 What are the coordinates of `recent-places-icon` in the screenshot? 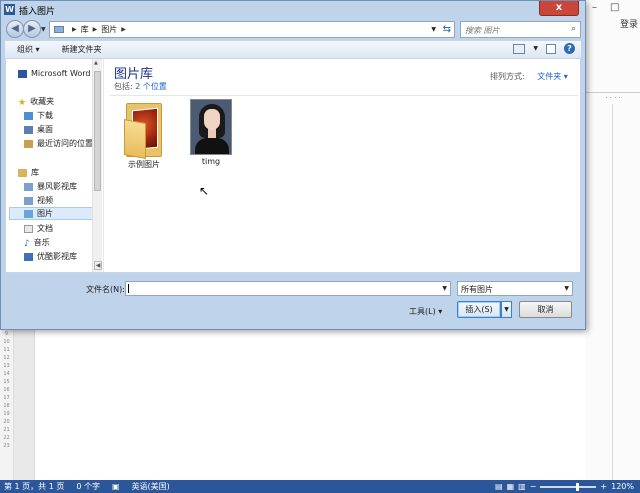 It's located at (28, 143).